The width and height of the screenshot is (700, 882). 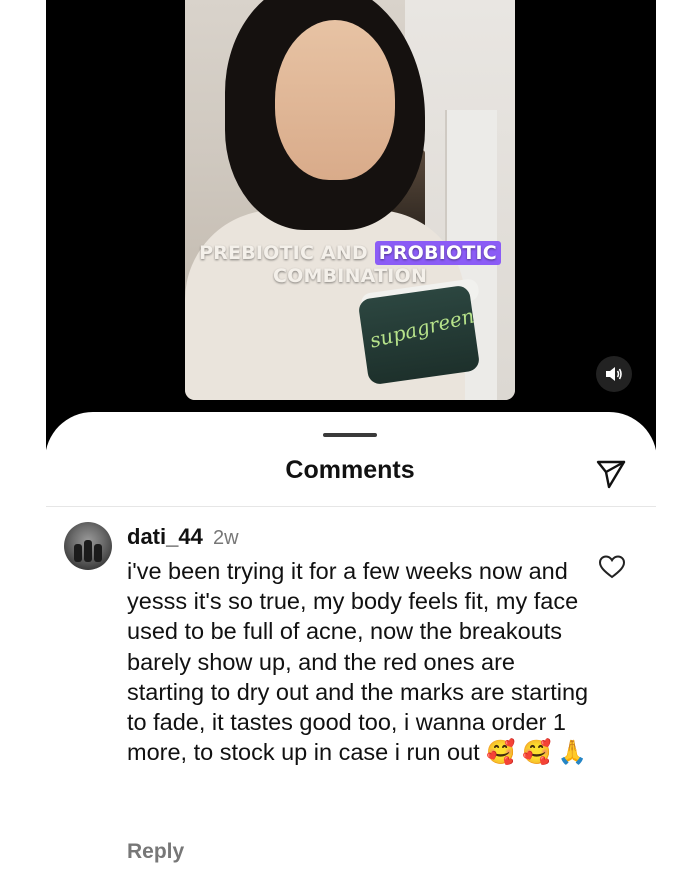 I want to click on caption-highlight: PROBIOTIC, so click(x=437, y=253).